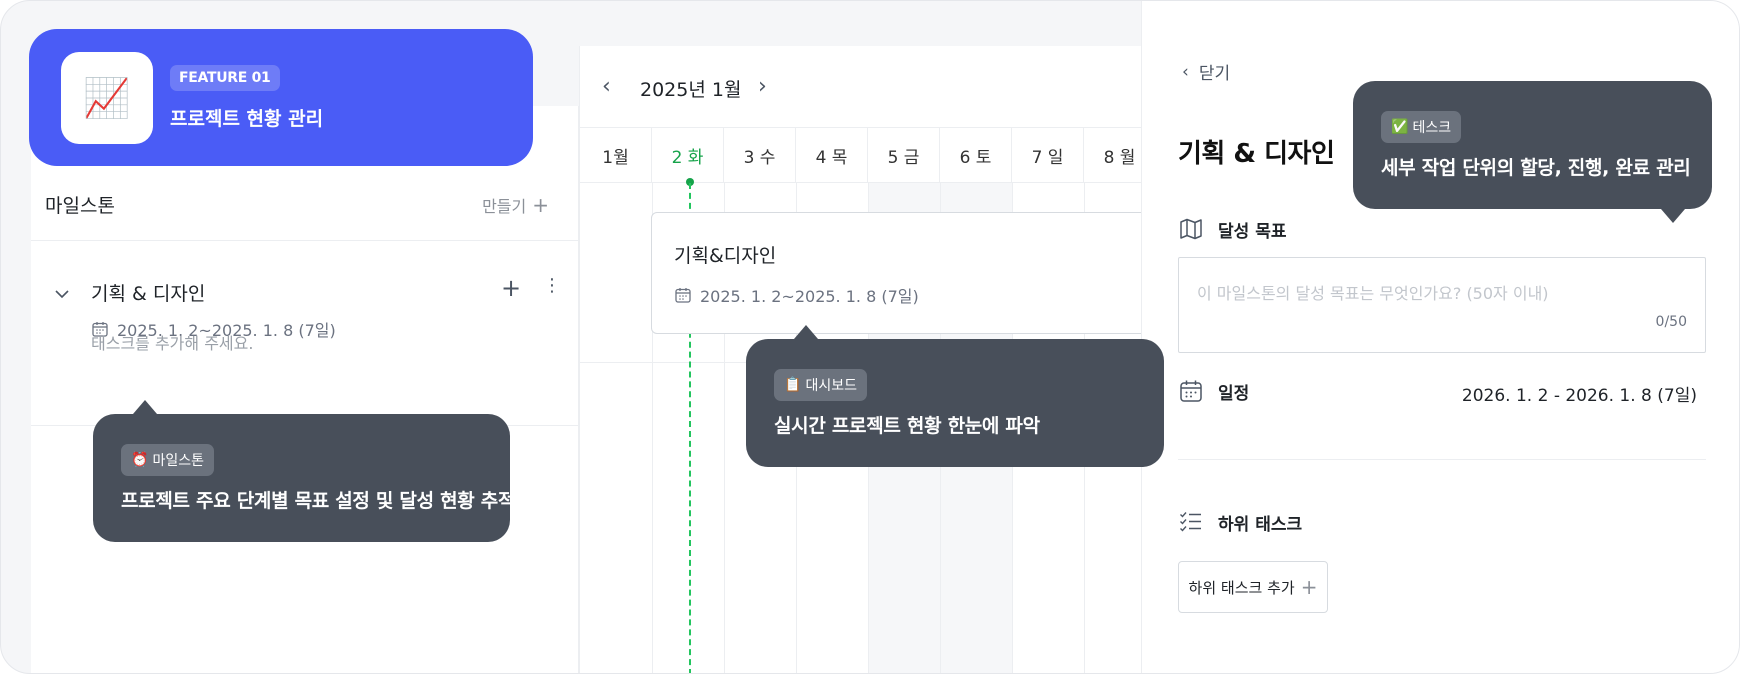 The image size is (1740, 674). What do you see at coordinates (760, 155) in the screenshot?
I see `day-header: 3 수` at bounding box center [760, 155].